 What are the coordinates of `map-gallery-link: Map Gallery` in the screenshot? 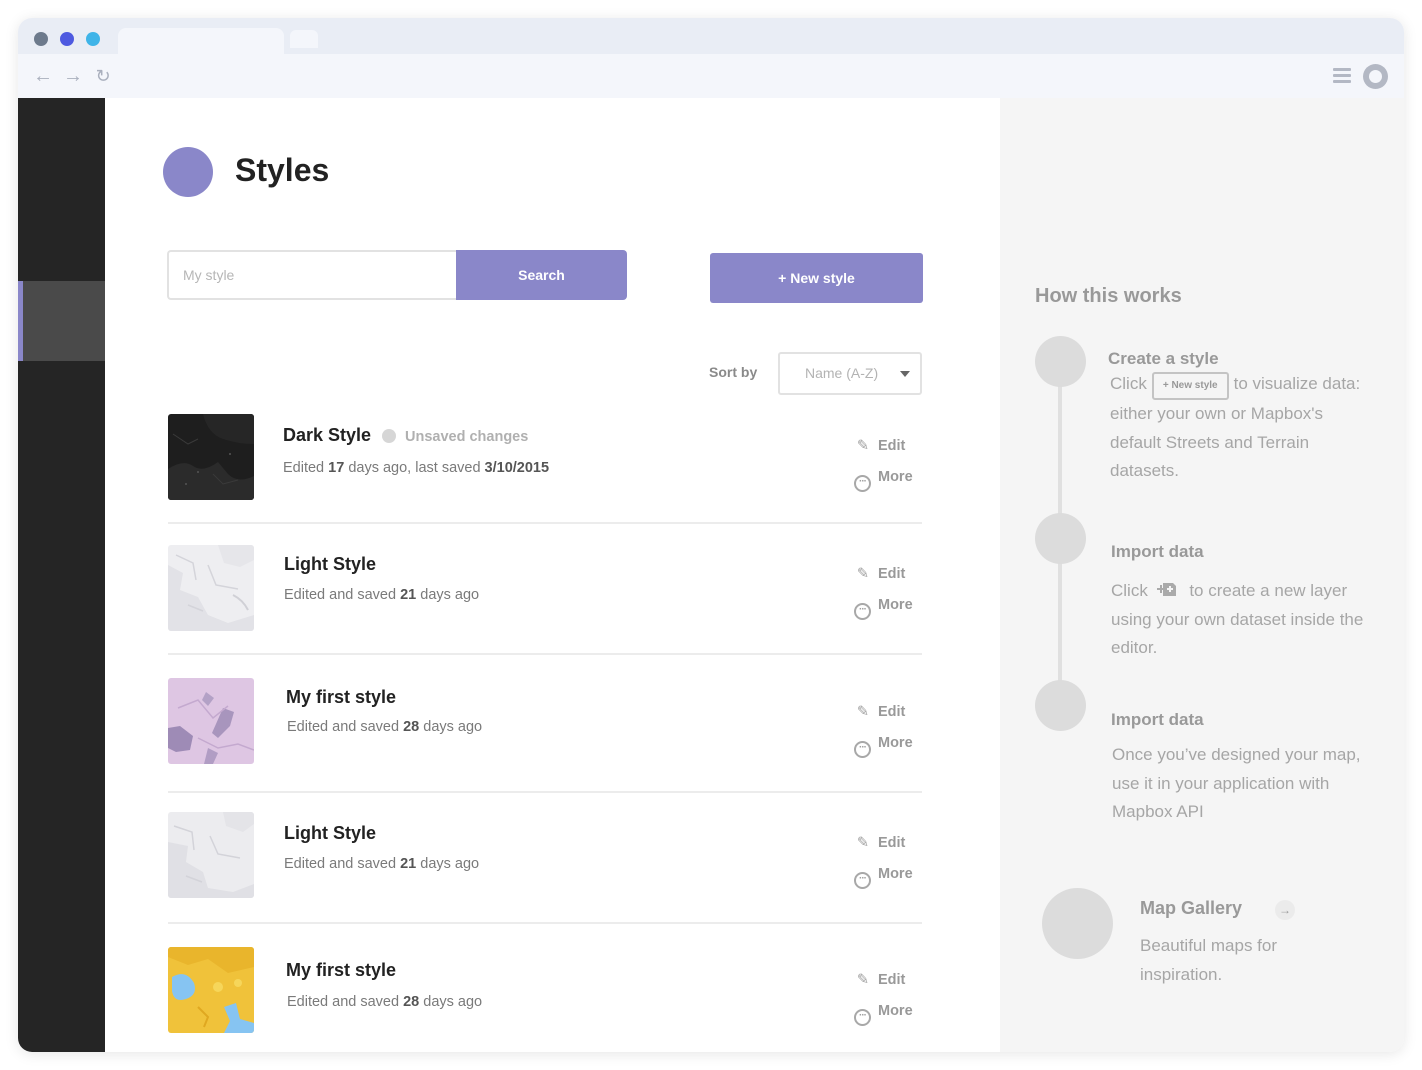 It's located at (1191, 908).